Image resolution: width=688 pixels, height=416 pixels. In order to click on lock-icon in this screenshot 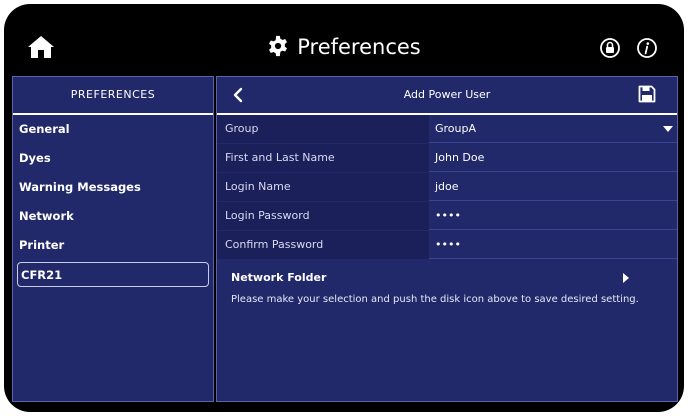, I will do `click(610, 48)`.